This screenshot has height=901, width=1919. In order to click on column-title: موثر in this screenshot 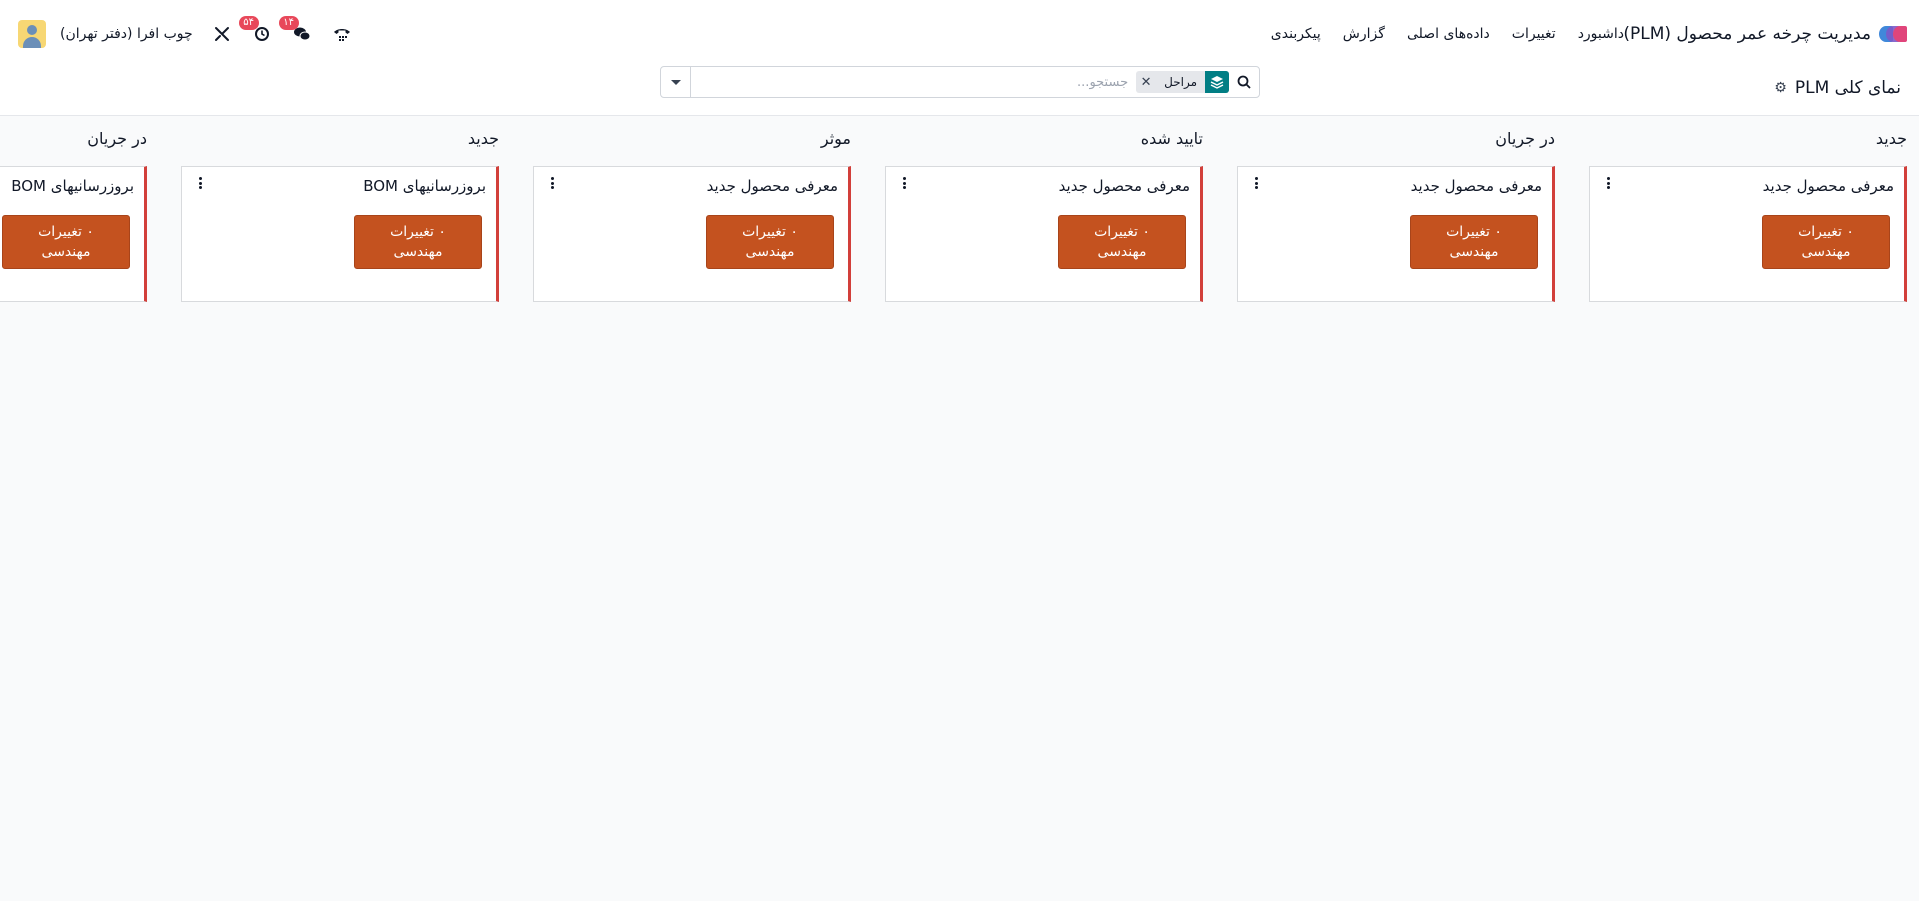, I will do `click(835, 138)`.